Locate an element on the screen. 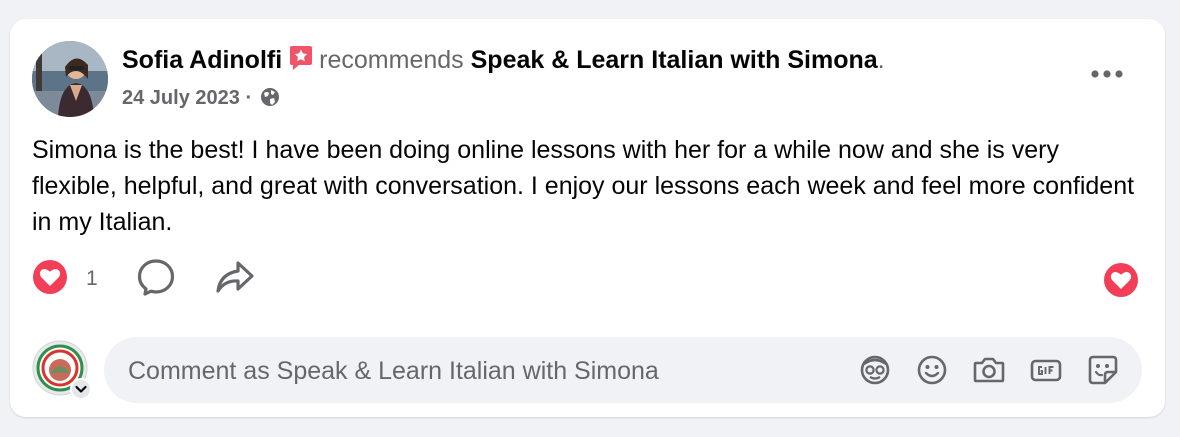  reaction-summary: 1 is located at coordinates (65, 279).